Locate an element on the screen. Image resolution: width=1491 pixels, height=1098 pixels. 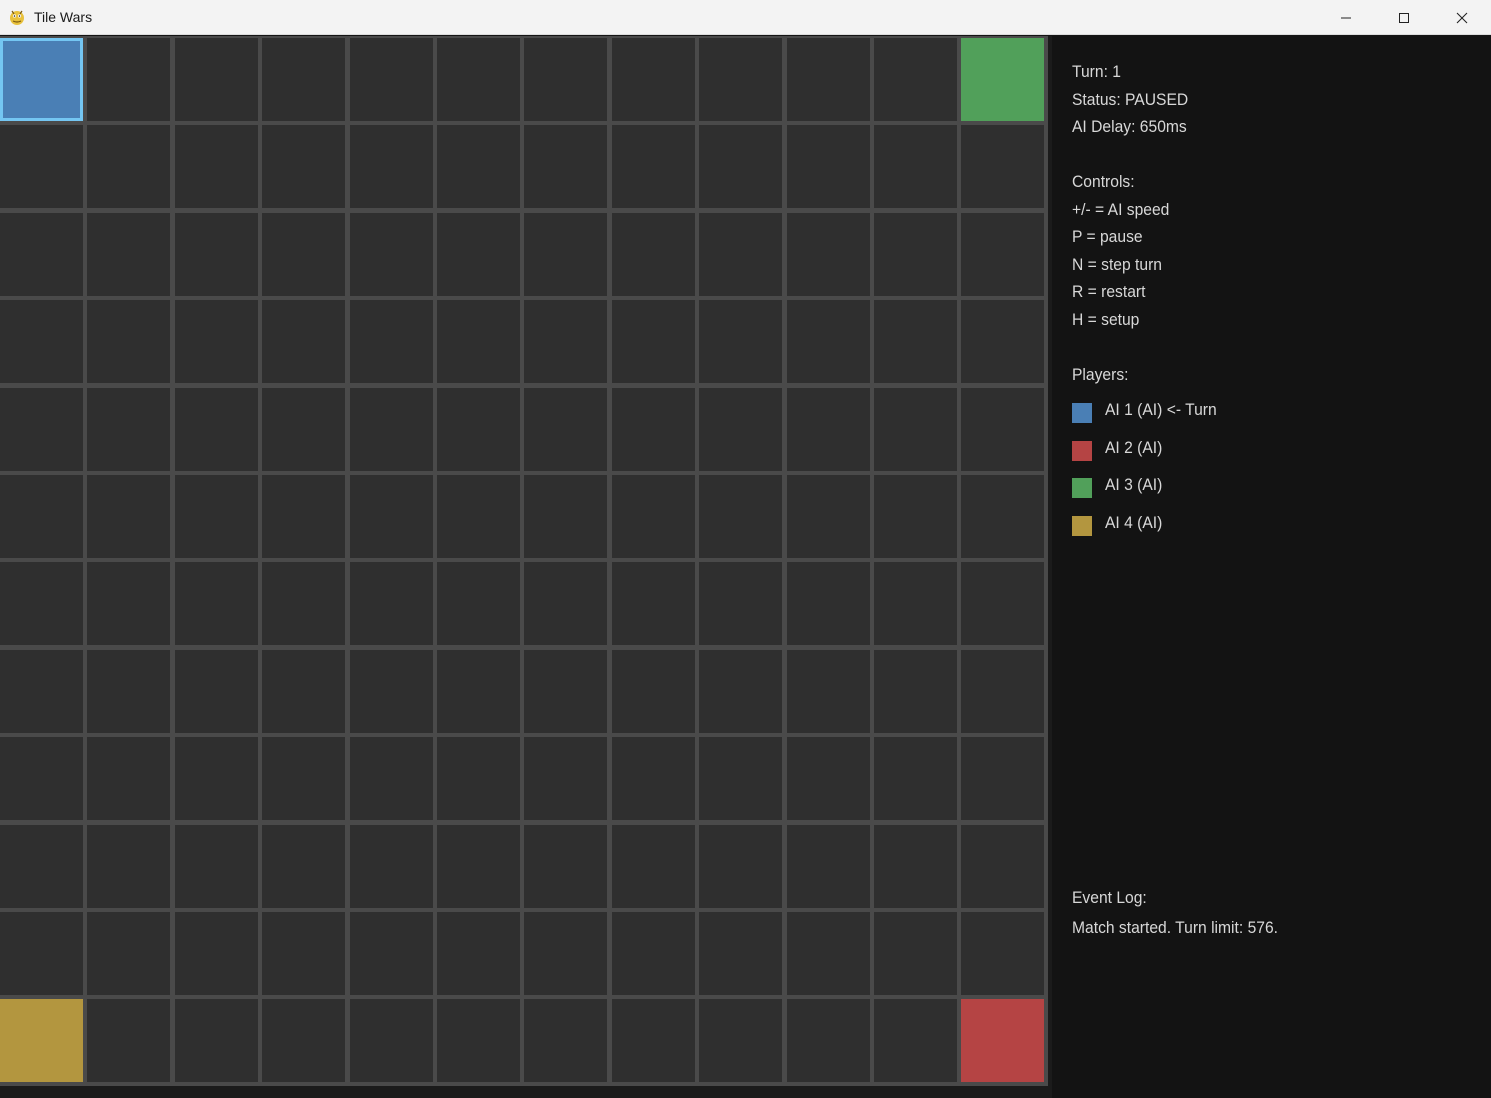
window-titlebar: Tile Wars is located at coordinates (745, 17).